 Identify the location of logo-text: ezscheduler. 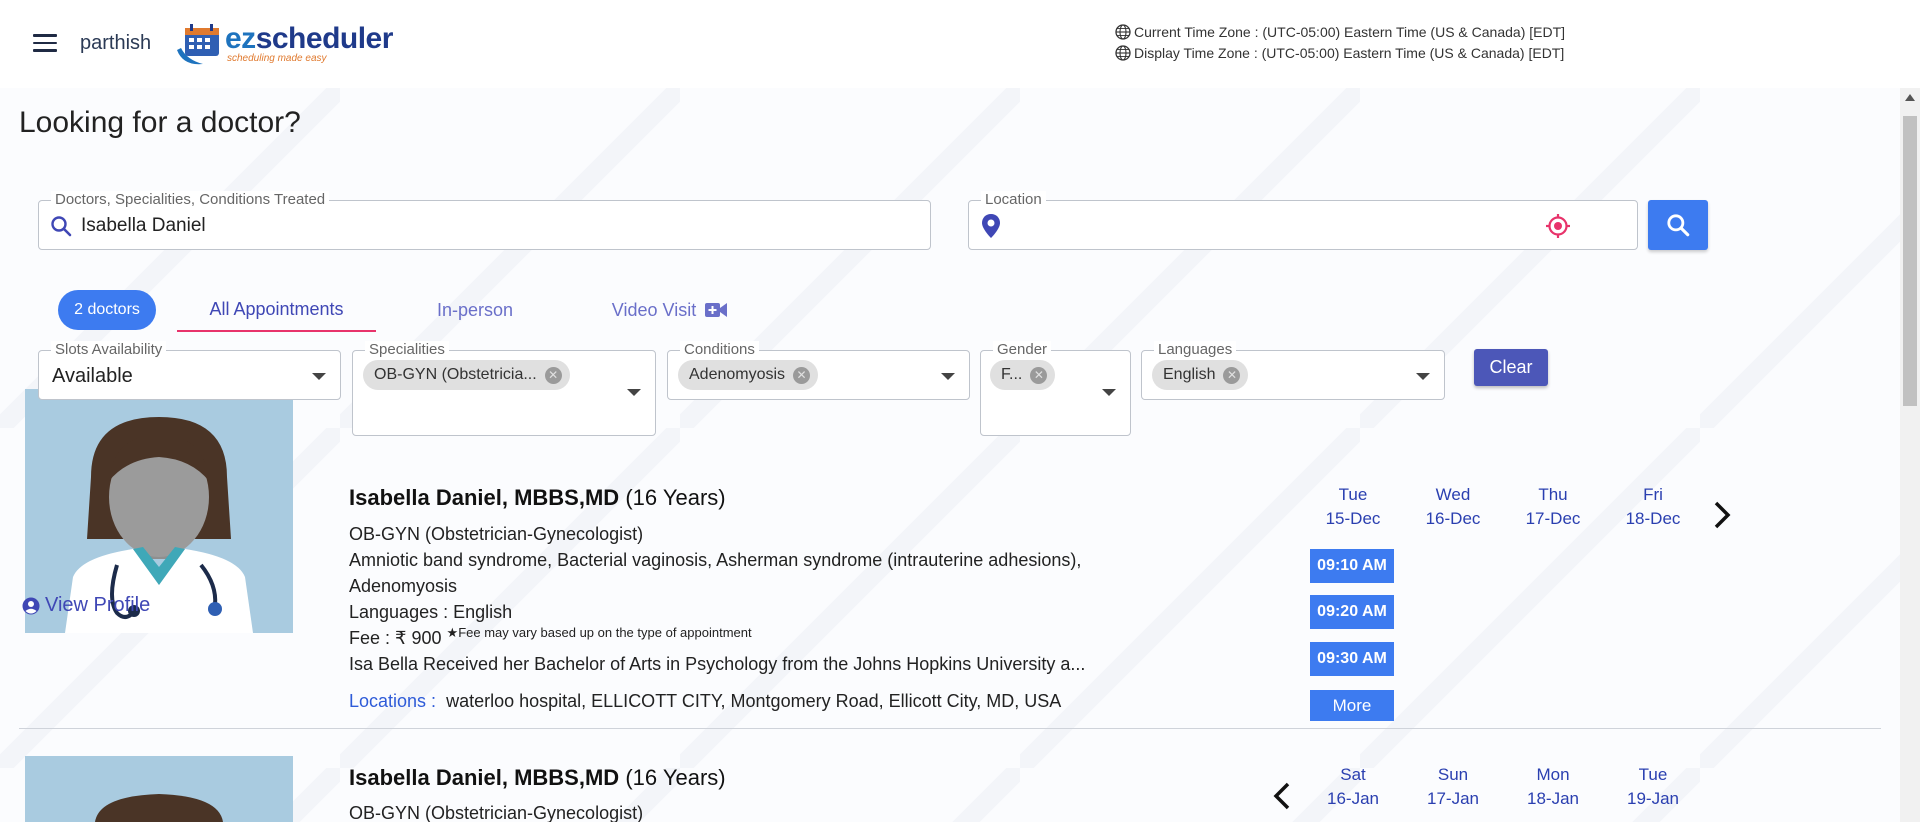
(309, 38).